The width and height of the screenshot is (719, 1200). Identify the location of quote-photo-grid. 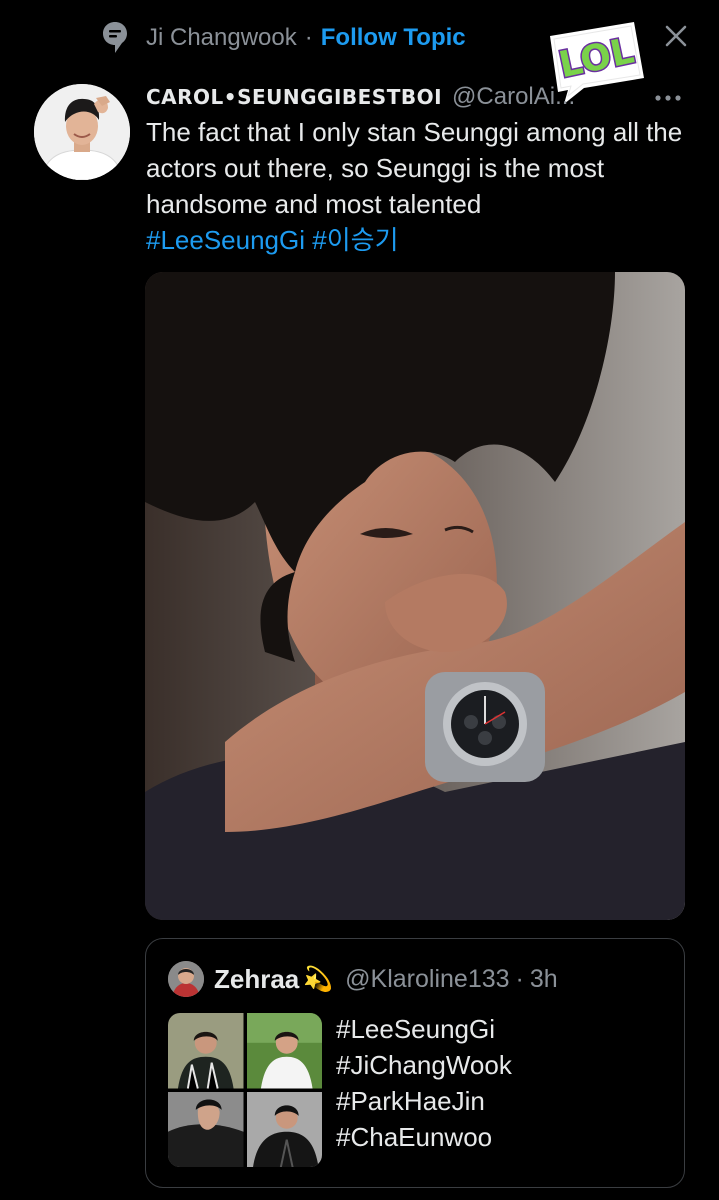
(245, 1090).